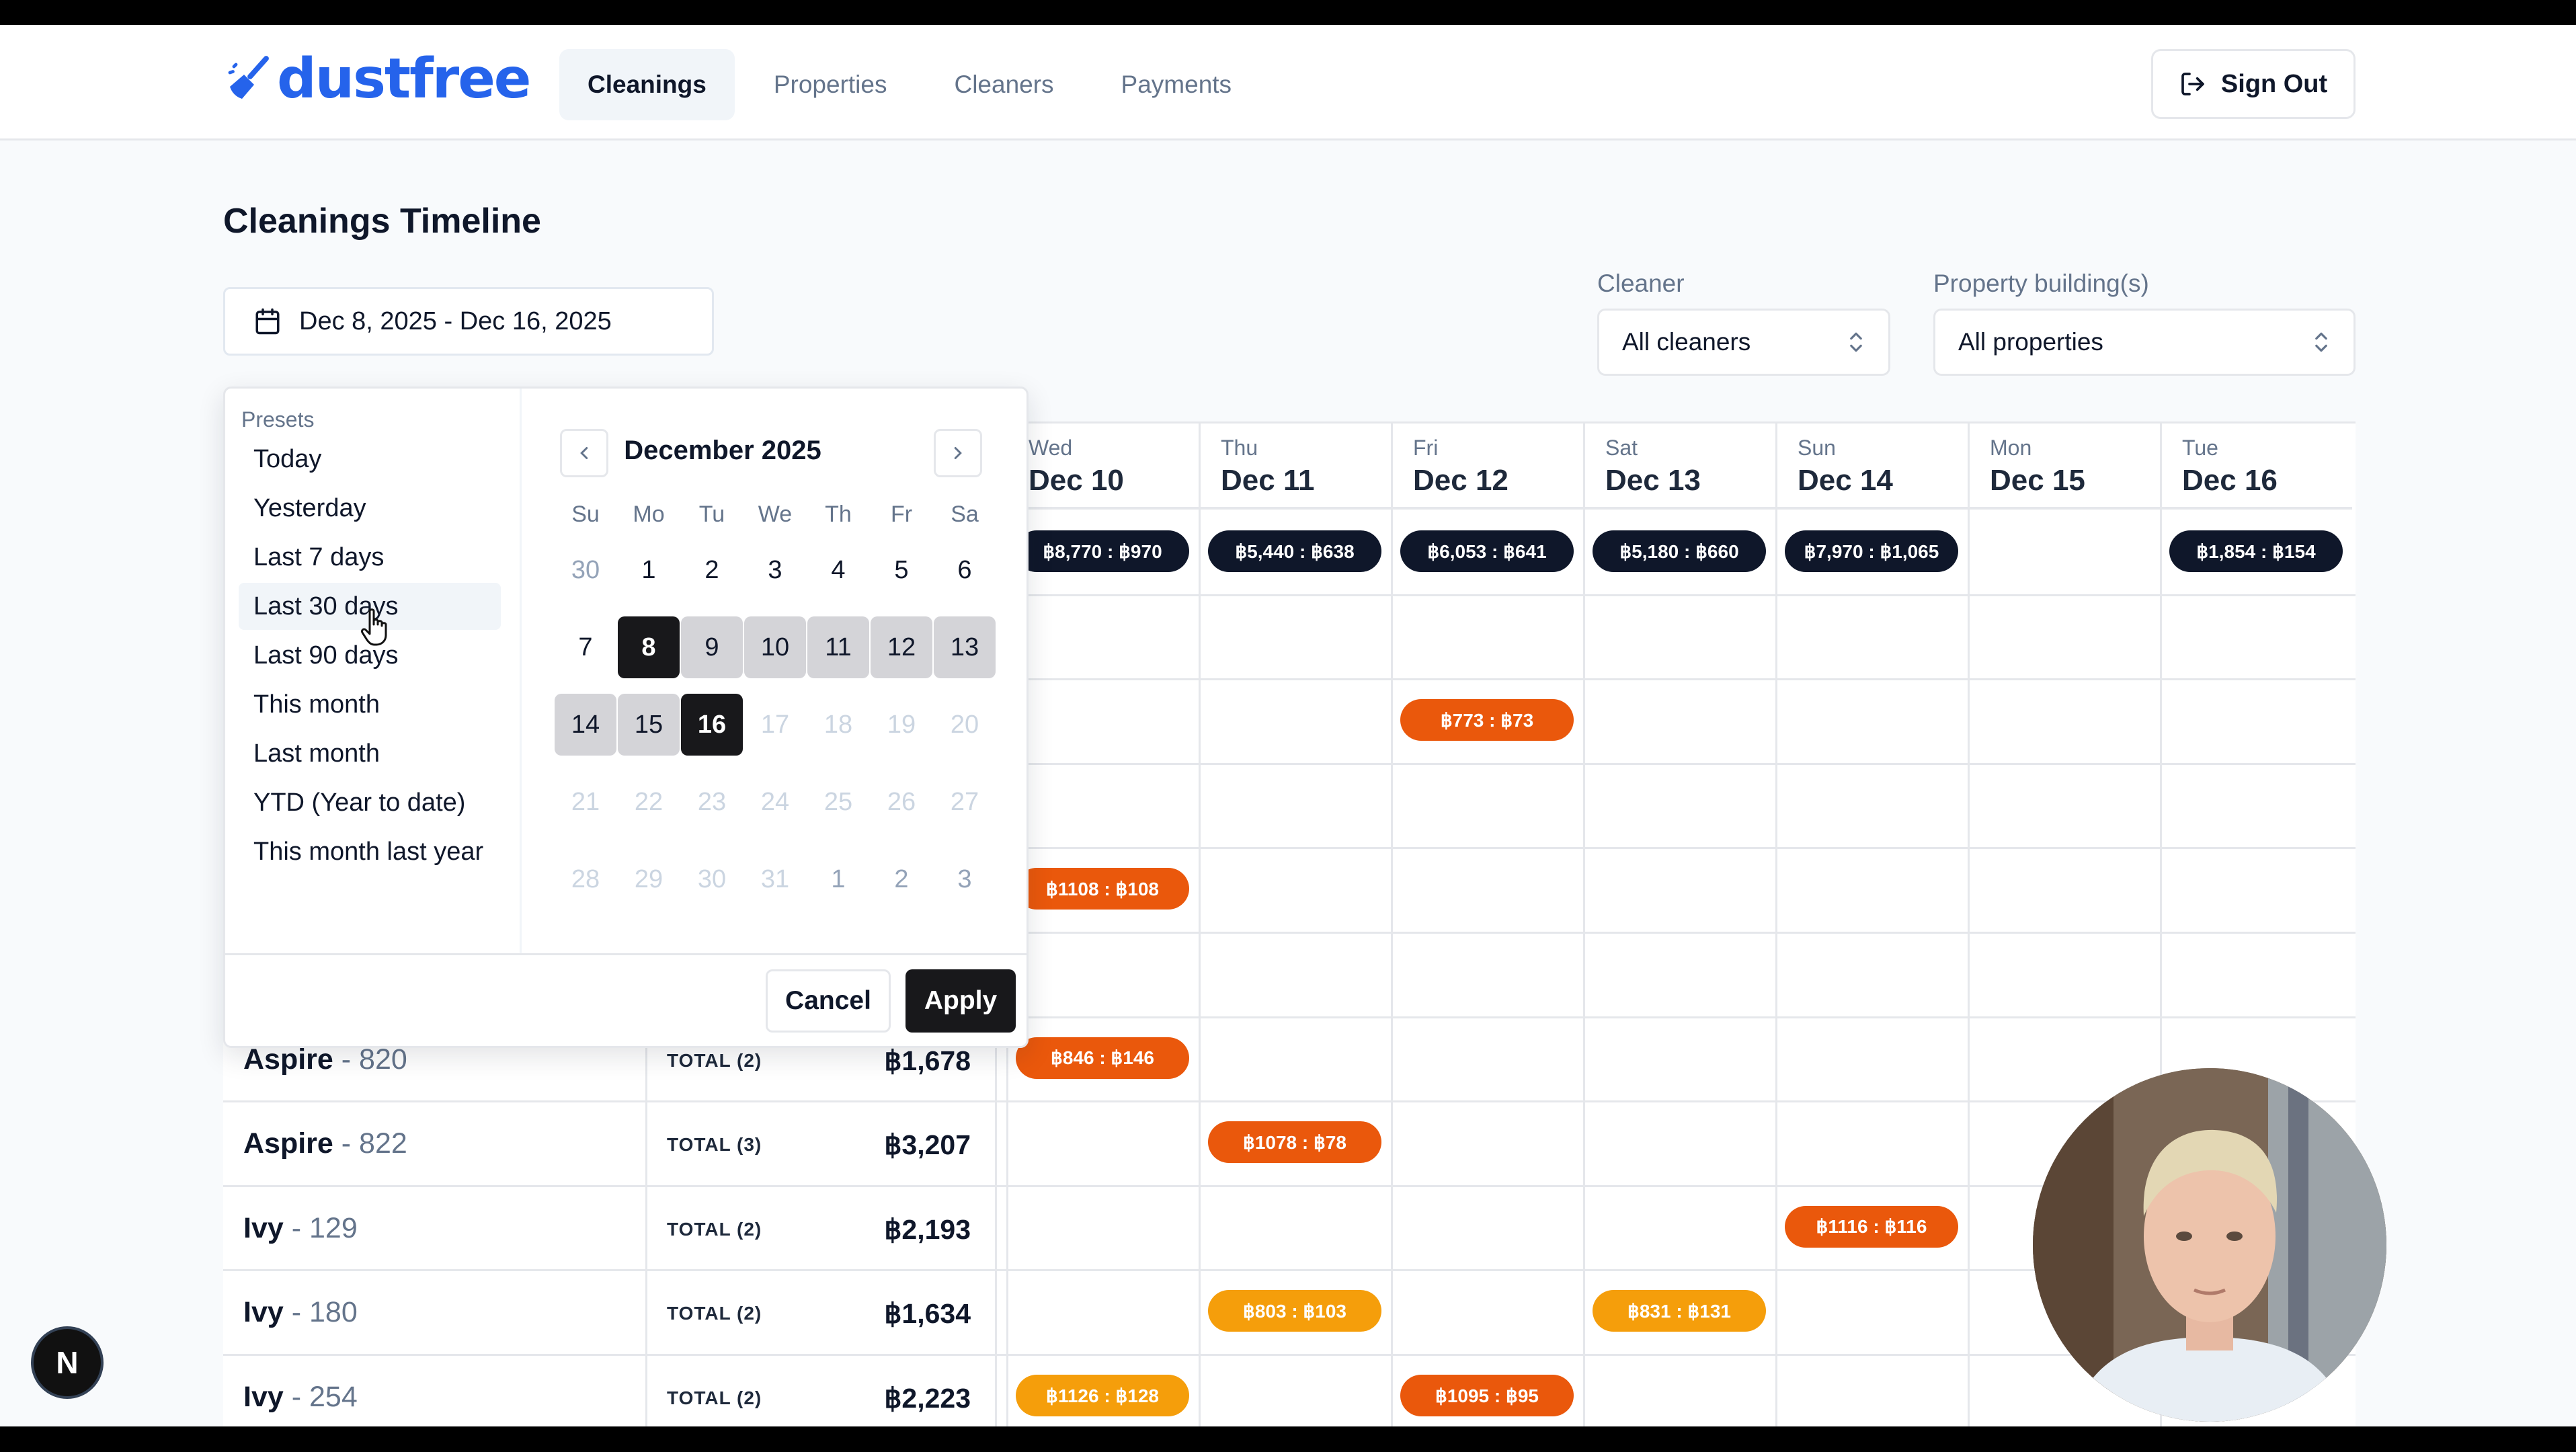  Describe the element at coordinates (927, 1314) in the screenshot. I see `total-amount: ฿1,634` at that location.